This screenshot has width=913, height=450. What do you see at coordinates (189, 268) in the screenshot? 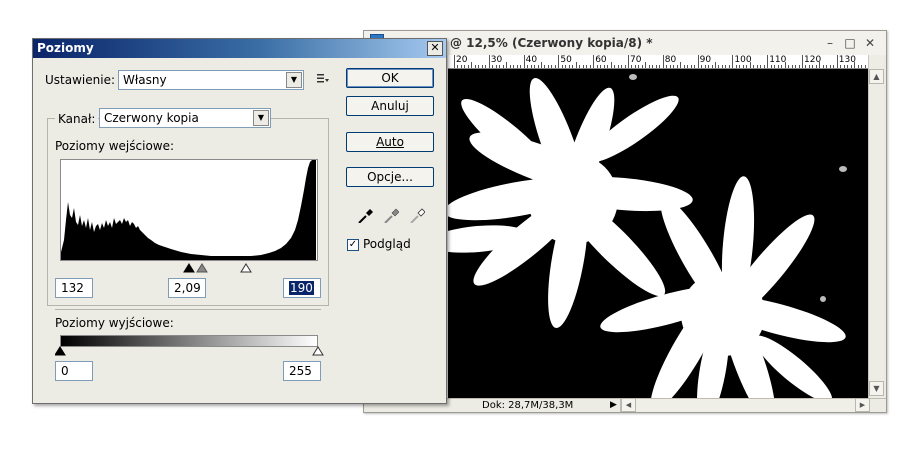
I see `input-black-slider` at bounding box center [189, 268].